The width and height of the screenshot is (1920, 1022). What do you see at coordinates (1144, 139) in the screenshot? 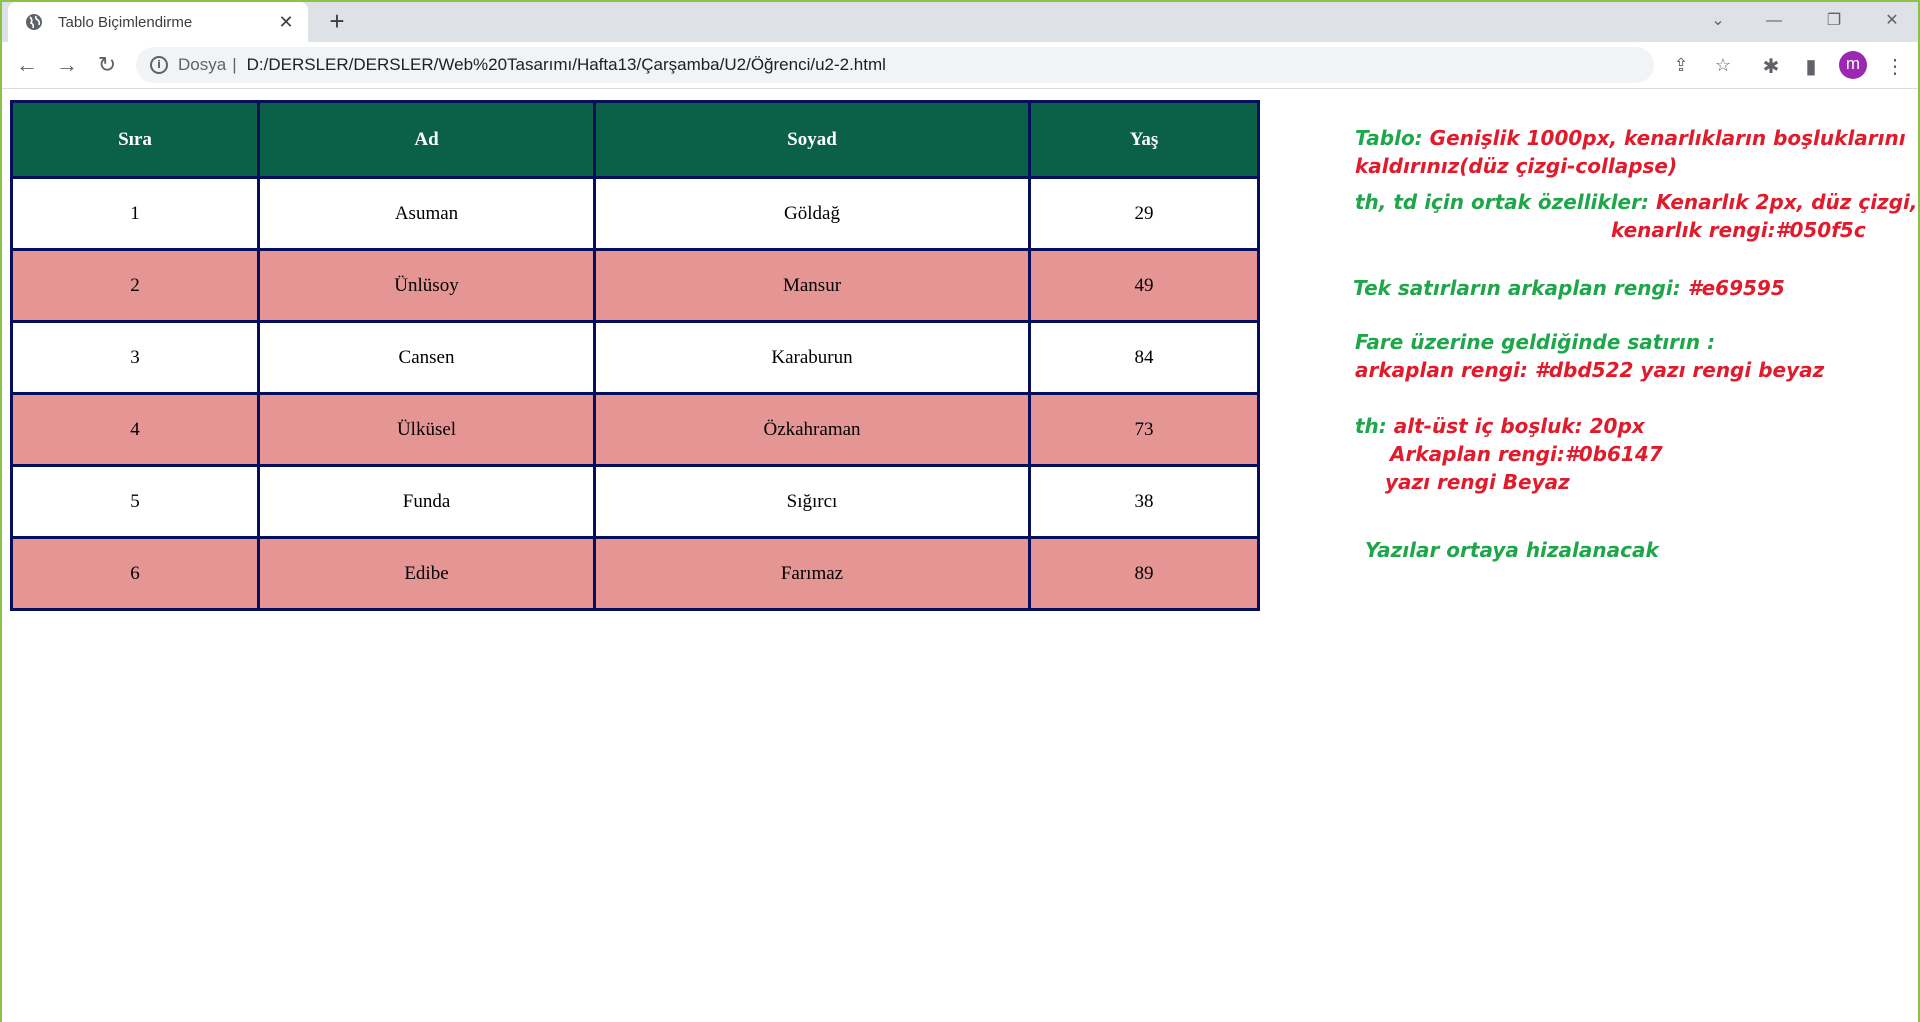
I see `header-yas: Yaş` at bounding box center [1144, 139].